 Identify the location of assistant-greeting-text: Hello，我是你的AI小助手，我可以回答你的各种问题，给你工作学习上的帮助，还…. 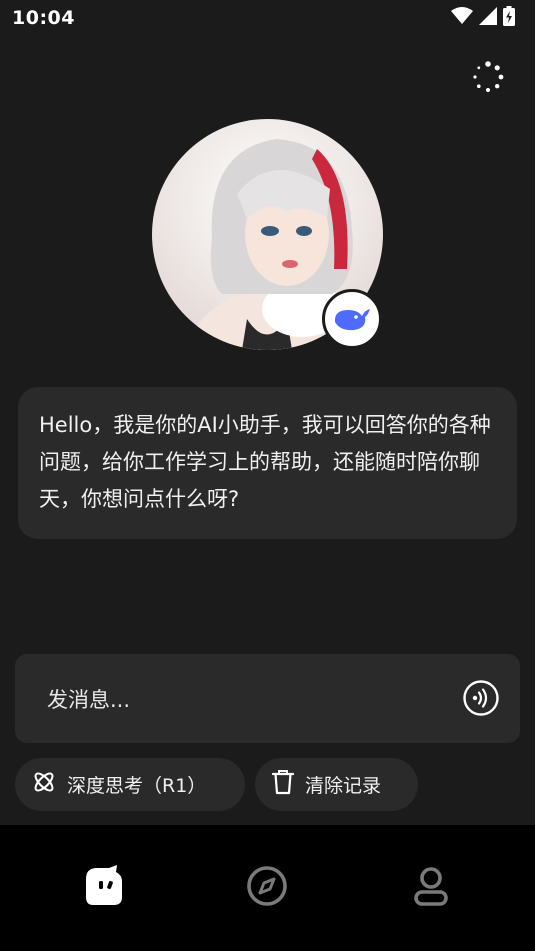
(265, 462).